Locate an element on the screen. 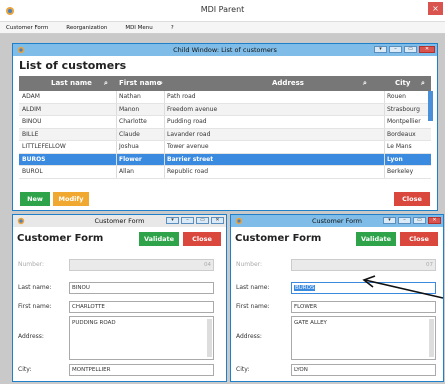 The height and width of the screenshot is (384, 445). address-field: GATE ALLEY is located at coordinates (363, 338).